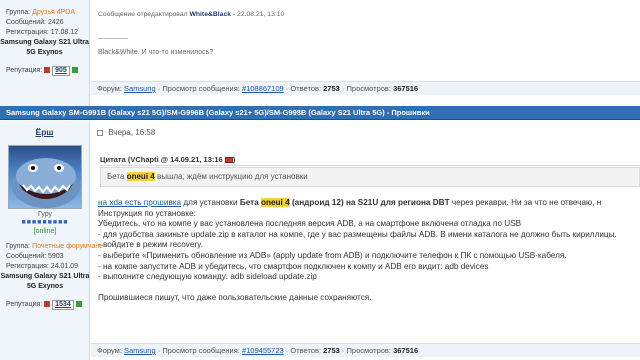  What do you see at coordinates (42, 266) in the screenshot?
I see `user-registration: Регистрация: 24.01.09` at bounding box center [42, 266].